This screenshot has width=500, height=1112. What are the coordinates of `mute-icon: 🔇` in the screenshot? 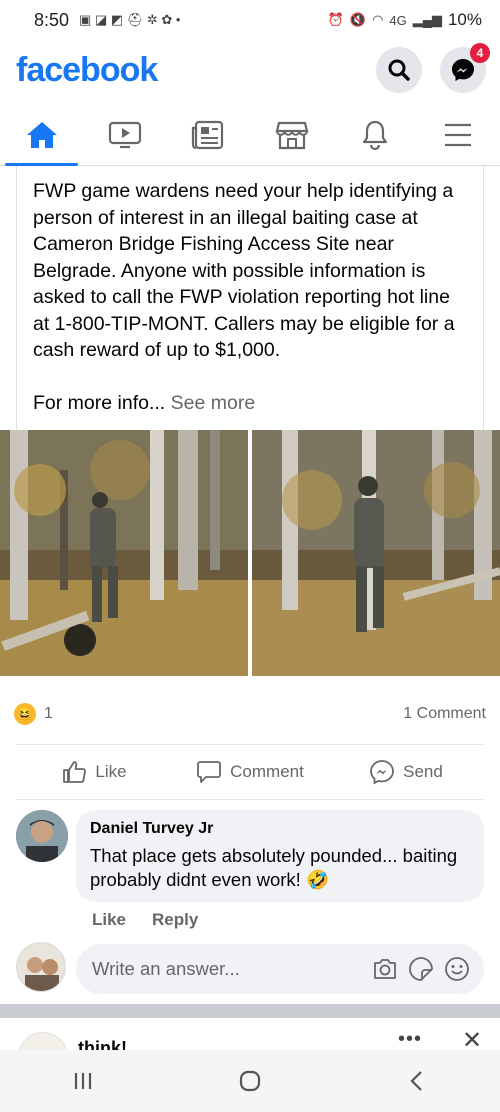 It's located at (358, 19).